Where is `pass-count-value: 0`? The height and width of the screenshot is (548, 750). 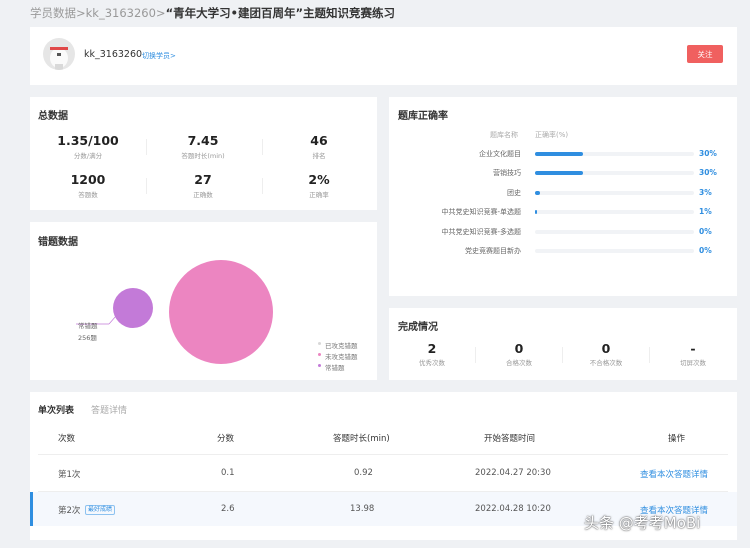 pass-count-value: 0 is located at coordinates (519, 348).